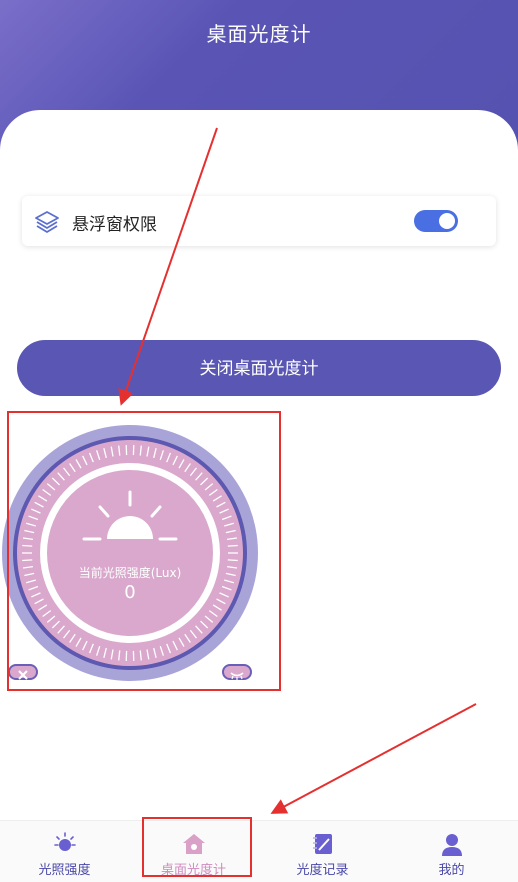 Image resolution: width=518 pixels, height=882 pixels. I want to click on tab-label: 光照强度, so click(64, 868).